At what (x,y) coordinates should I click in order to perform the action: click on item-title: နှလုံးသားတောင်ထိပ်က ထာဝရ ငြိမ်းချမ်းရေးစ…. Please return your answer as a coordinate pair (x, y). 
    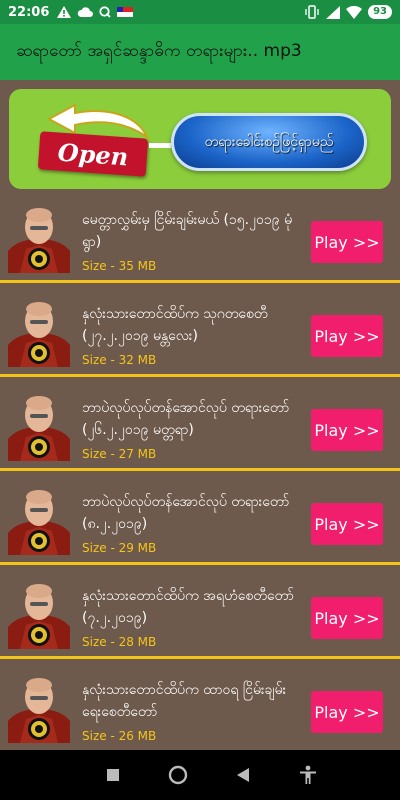
    Looking at the image, I should click on (184, 701).